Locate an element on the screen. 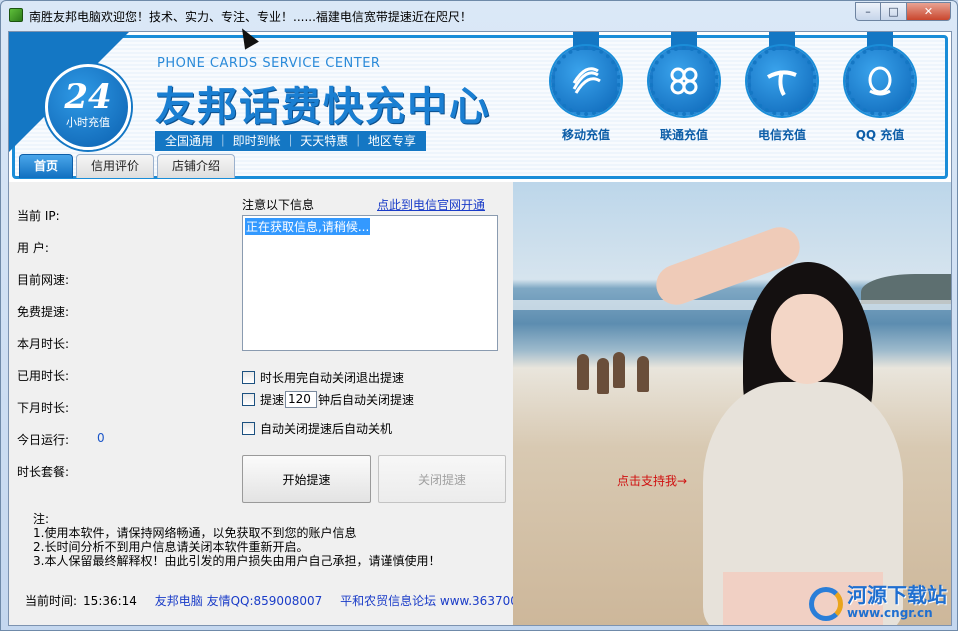  timed-stop-prefix: 提速 is located at coordinates (272, 400).